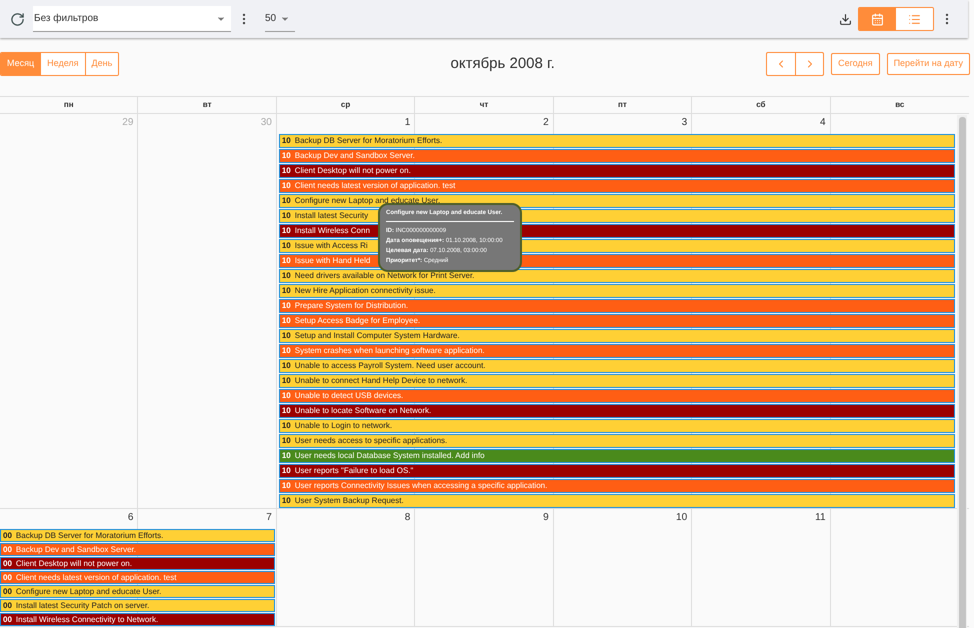  Describe the element at coordinates (351, 306) in the screenshot. I see `event-title: Prepare System for Distribution.` at that location.